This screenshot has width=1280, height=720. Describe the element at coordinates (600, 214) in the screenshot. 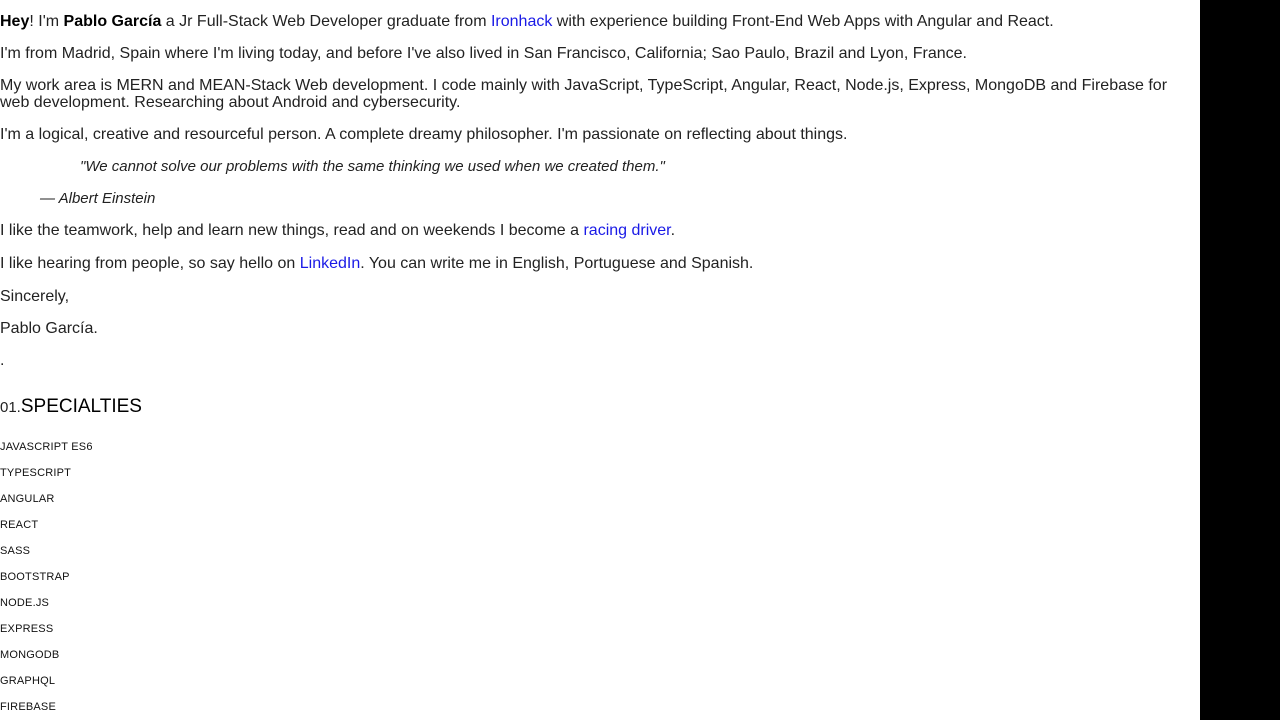

I see `quote-spacer-bottom` at that location.